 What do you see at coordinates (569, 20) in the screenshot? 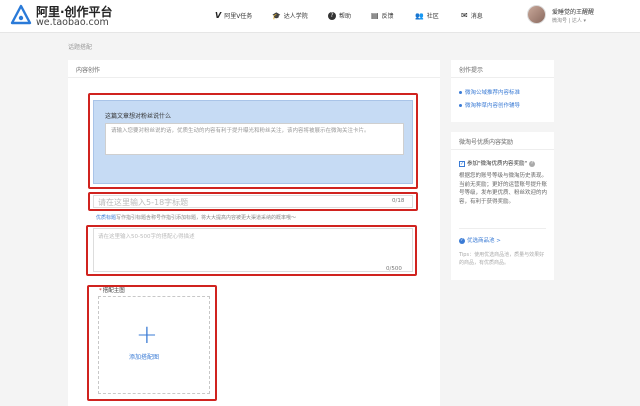
I see `user-role-dropdown: 微淘号 | 达人 ▾` at bounding box center [569, 20].